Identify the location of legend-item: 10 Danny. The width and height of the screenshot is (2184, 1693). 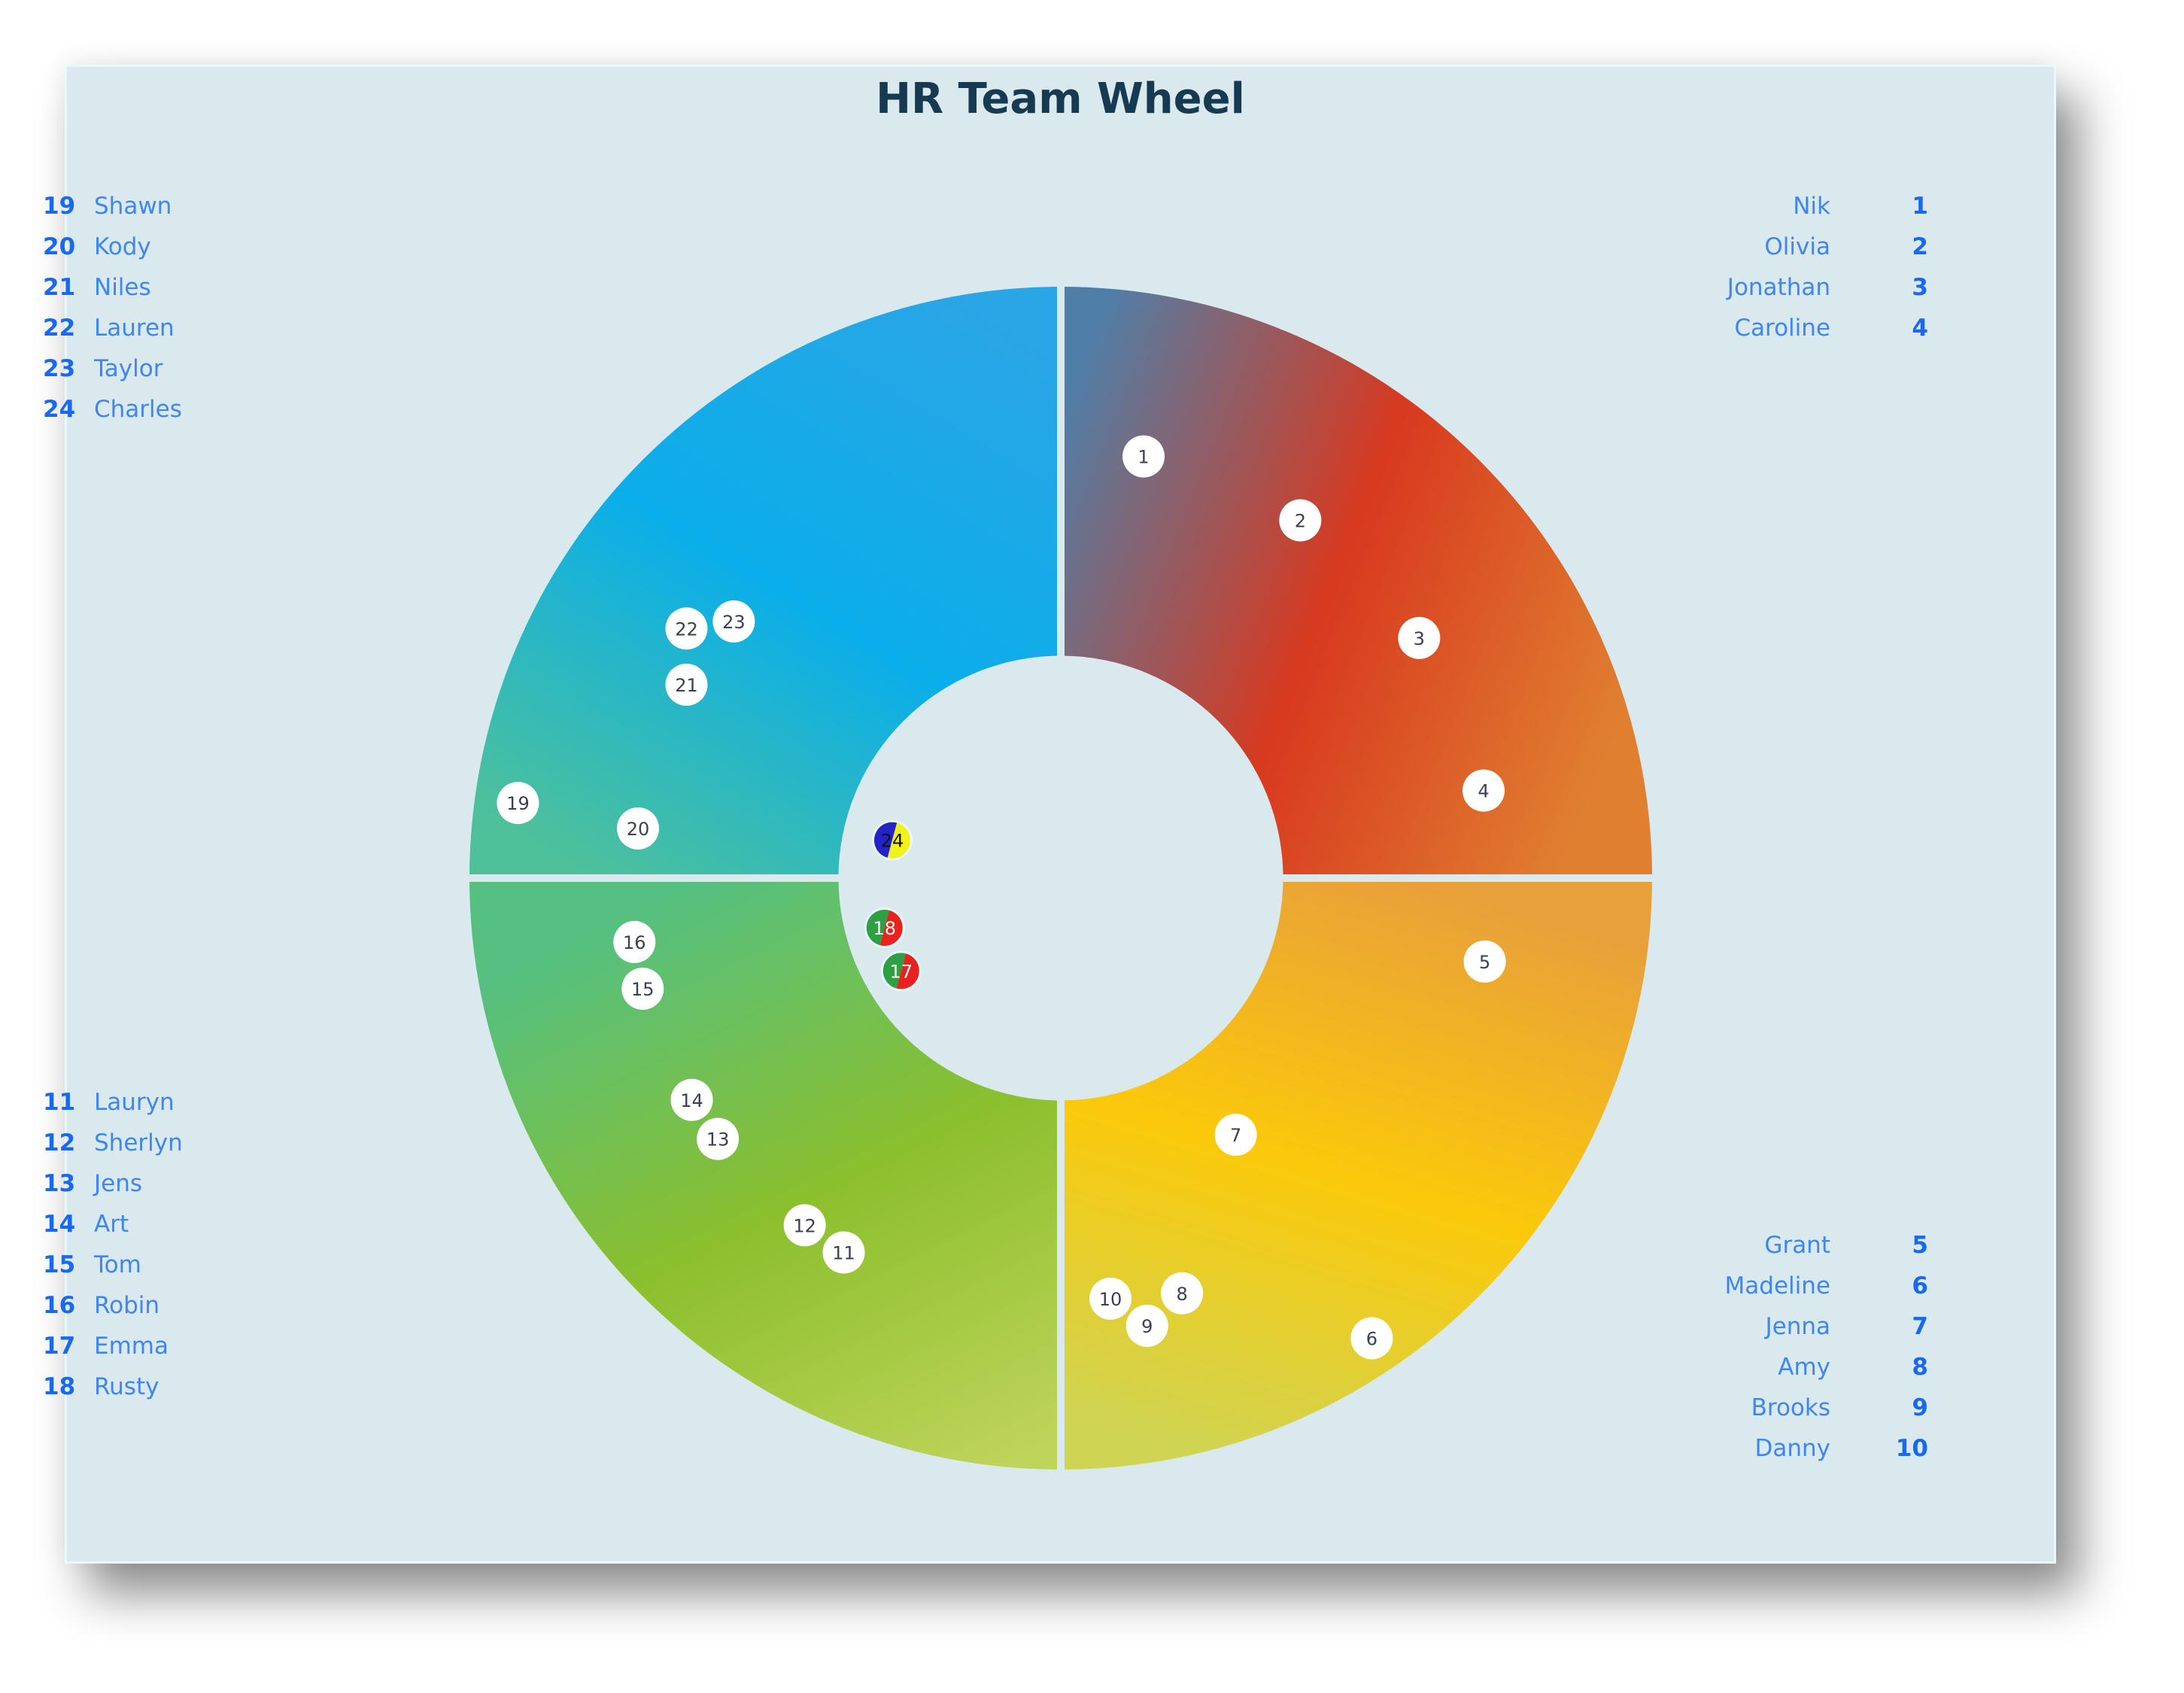
(1772, 1448).